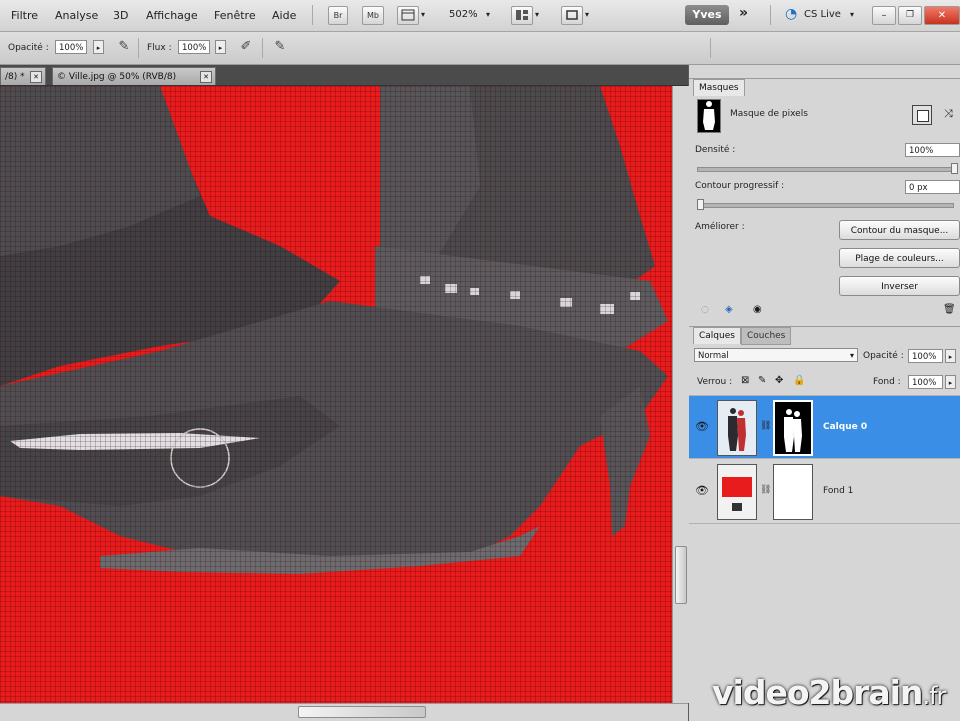 Image resolution: width=960 pixels, height=721 pixels. I want to click on airbrush-icon: ✐, so click(246, 47).